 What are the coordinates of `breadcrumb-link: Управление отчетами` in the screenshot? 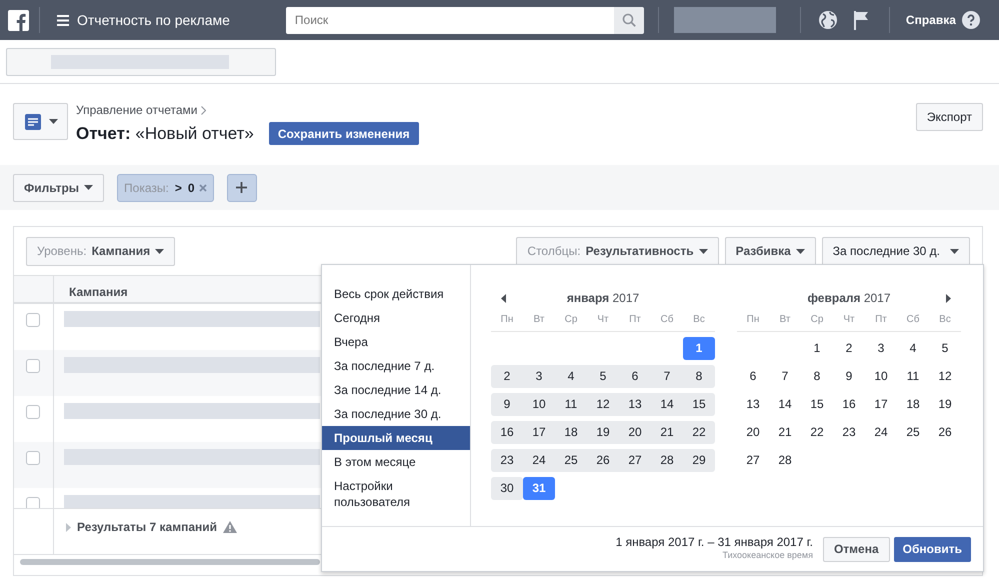 It's located at (137, 110).